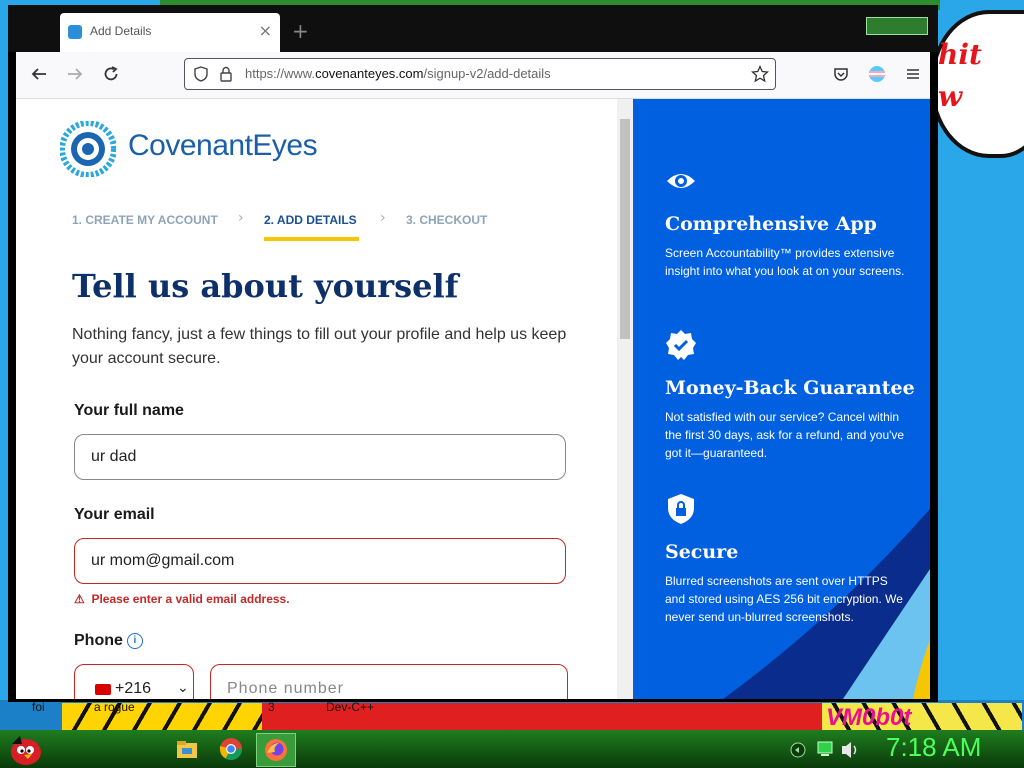 The image size is (1024, 768). Describe the element at coordinates (897, 26) in the screenshot. I see `window-controls` at that location.